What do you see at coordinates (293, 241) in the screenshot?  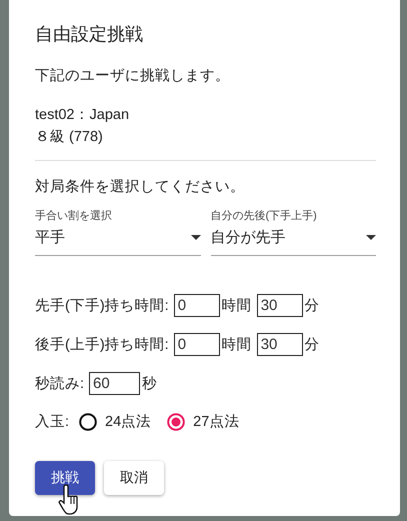 I see `dropdown: 自分が先手` at bounding box center [293, 241].